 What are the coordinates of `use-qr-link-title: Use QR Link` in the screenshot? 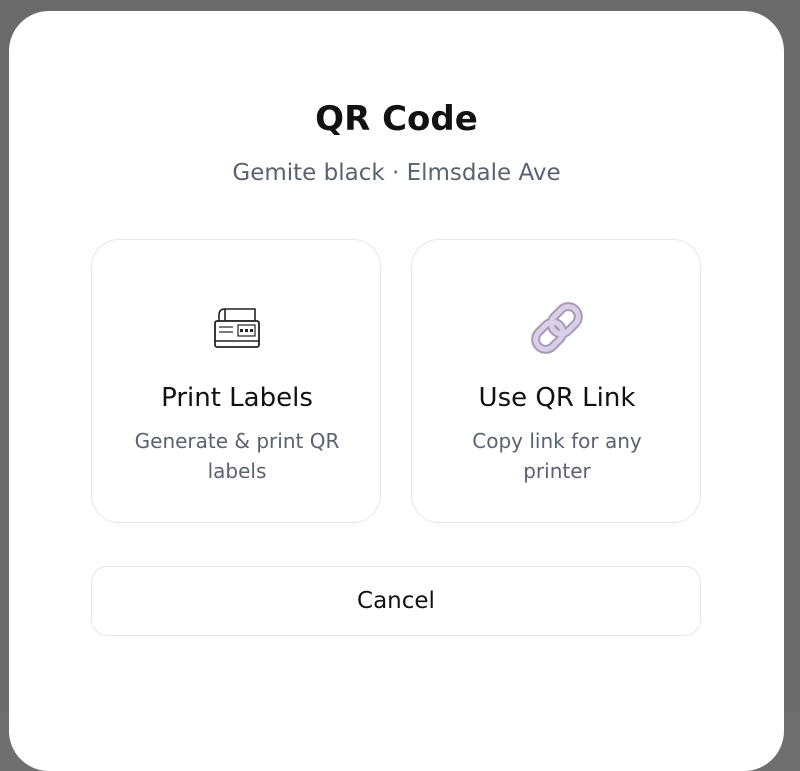 It's located at (557, 398).